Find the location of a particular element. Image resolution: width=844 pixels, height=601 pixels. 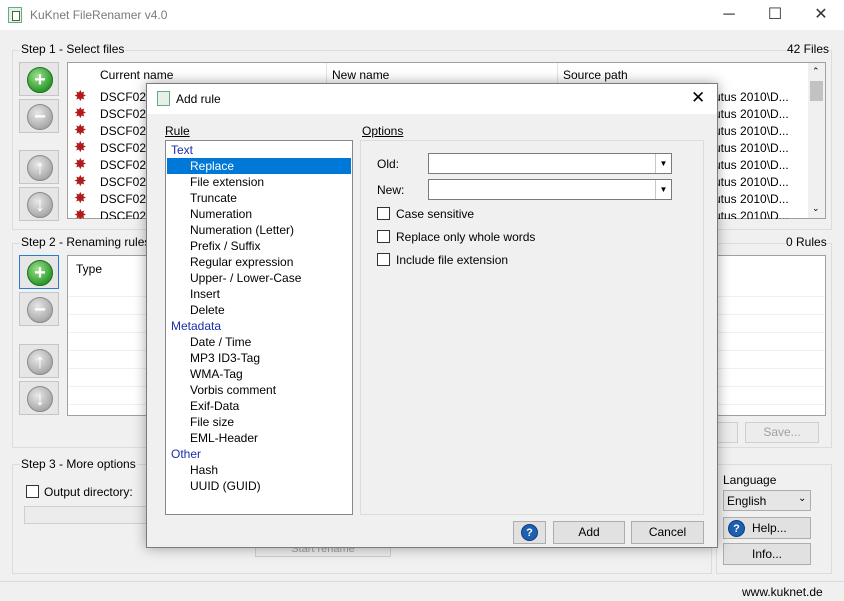

scroll-thumb is located at coordinates (816, 91).